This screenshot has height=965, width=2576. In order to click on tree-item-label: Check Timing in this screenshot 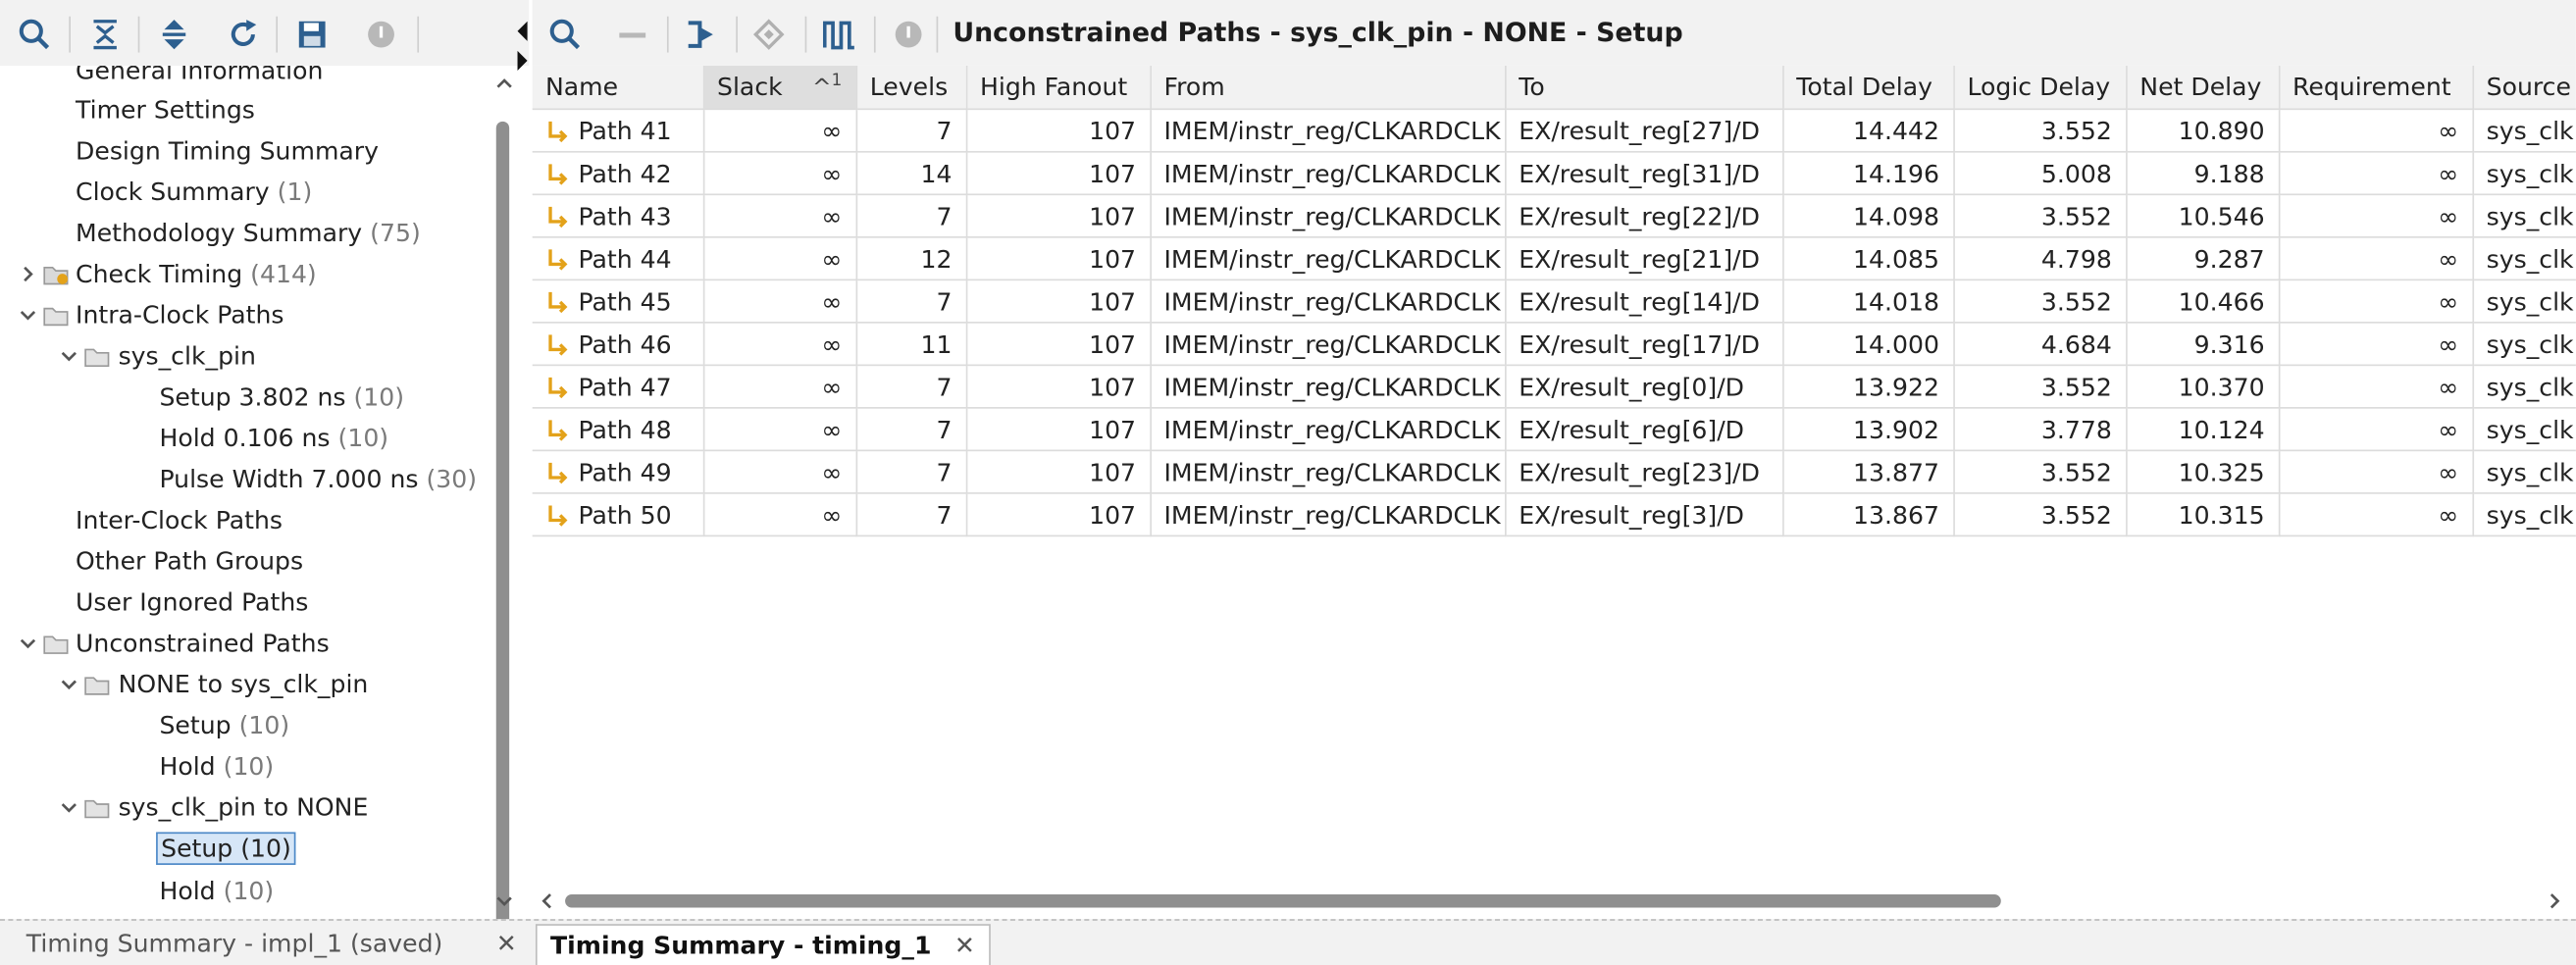, I will do `click(159, 274)`.